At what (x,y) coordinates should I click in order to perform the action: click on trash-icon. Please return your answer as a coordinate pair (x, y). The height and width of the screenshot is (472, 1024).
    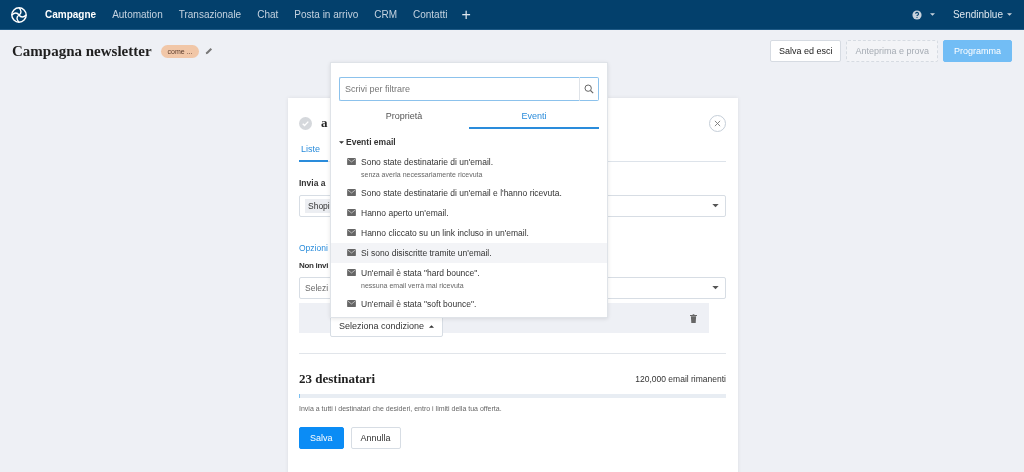
    Looking at the image, I should click on (693, 318).